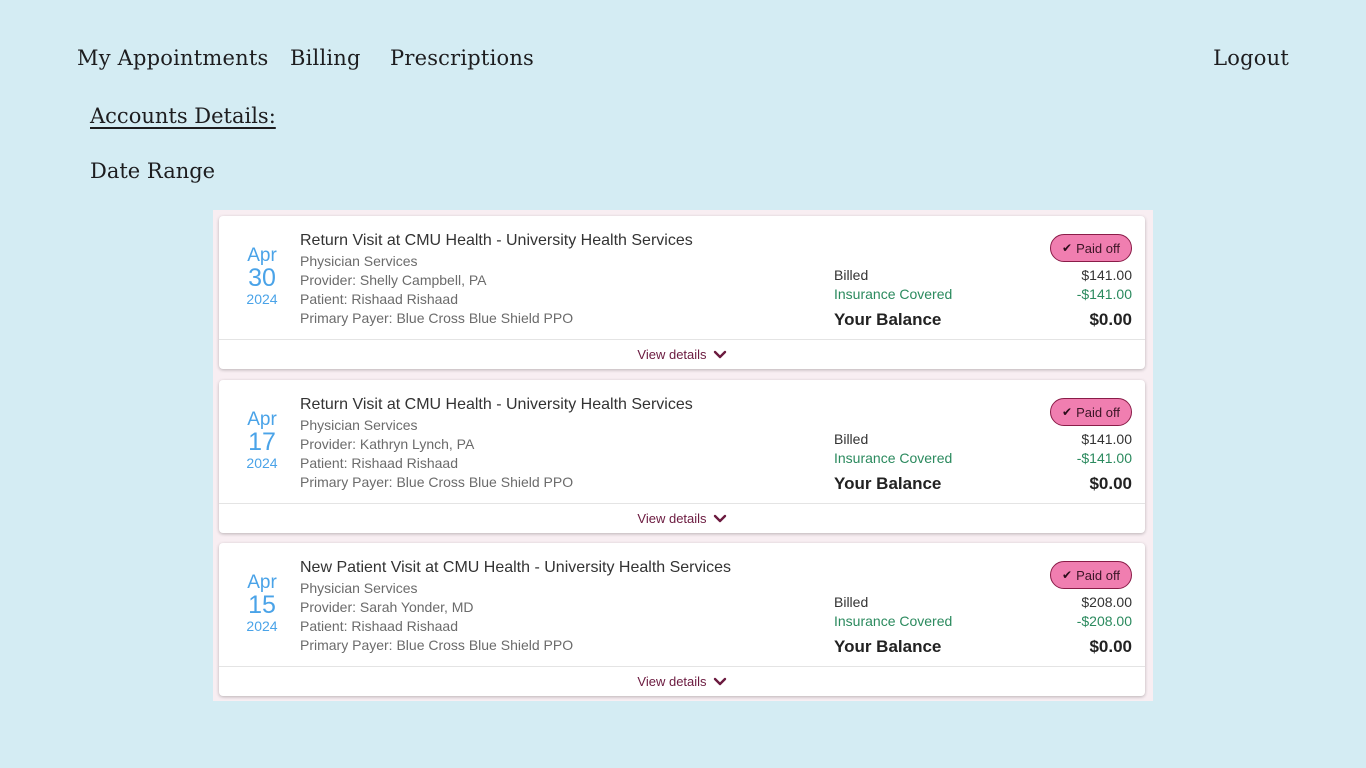 The width and height of the screenshot is (1366, 768). What do you see at coordinates (393, 280) in the screenshot?
I see `visit-provider: Provider: Shelly Campbell, PA` at bounding box center [393, 280].